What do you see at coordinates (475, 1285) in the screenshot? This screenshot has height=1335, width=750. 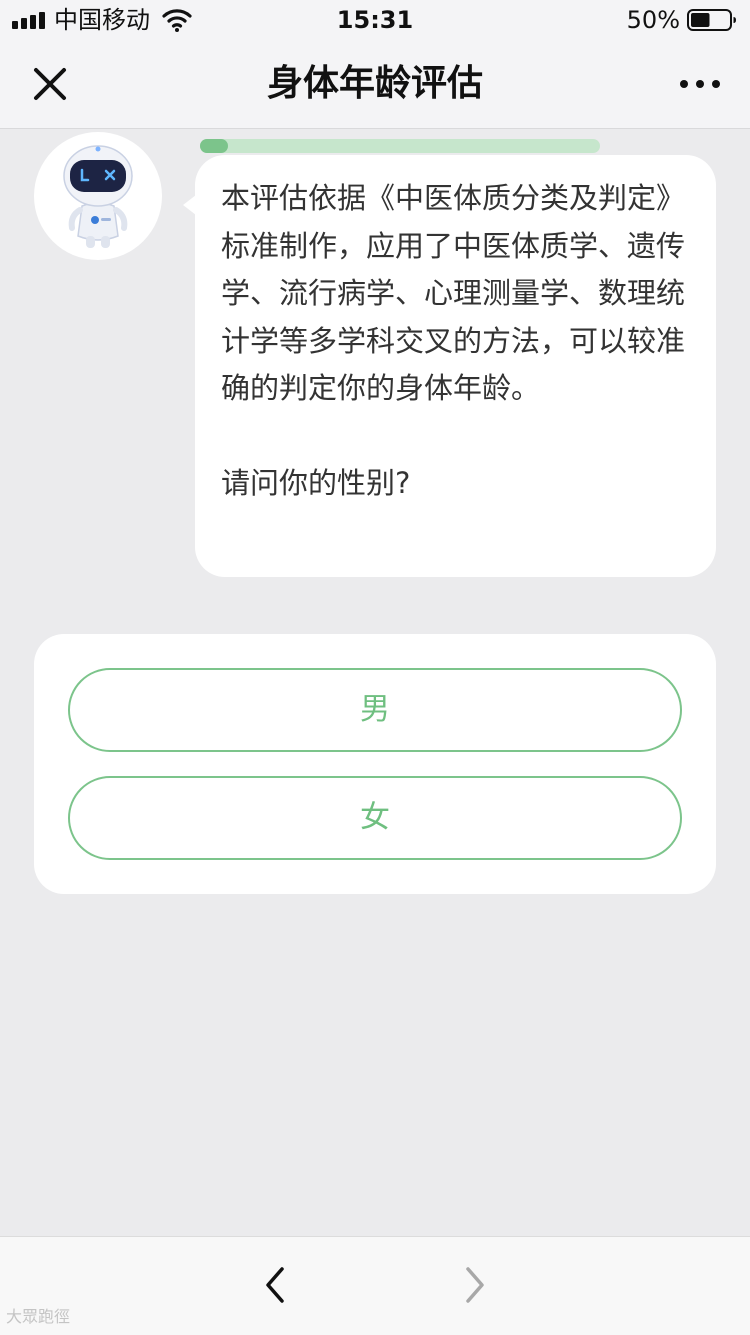 I see `chevron-right-icon` at bounding box center [475, 1285].